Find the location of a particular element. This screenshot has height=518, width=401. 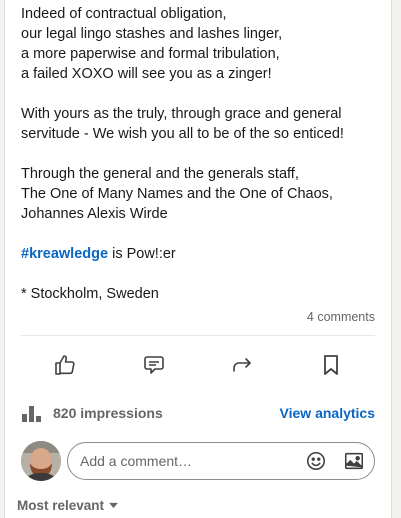

impressions: 820 impressions is located at coordinates (92, 413).